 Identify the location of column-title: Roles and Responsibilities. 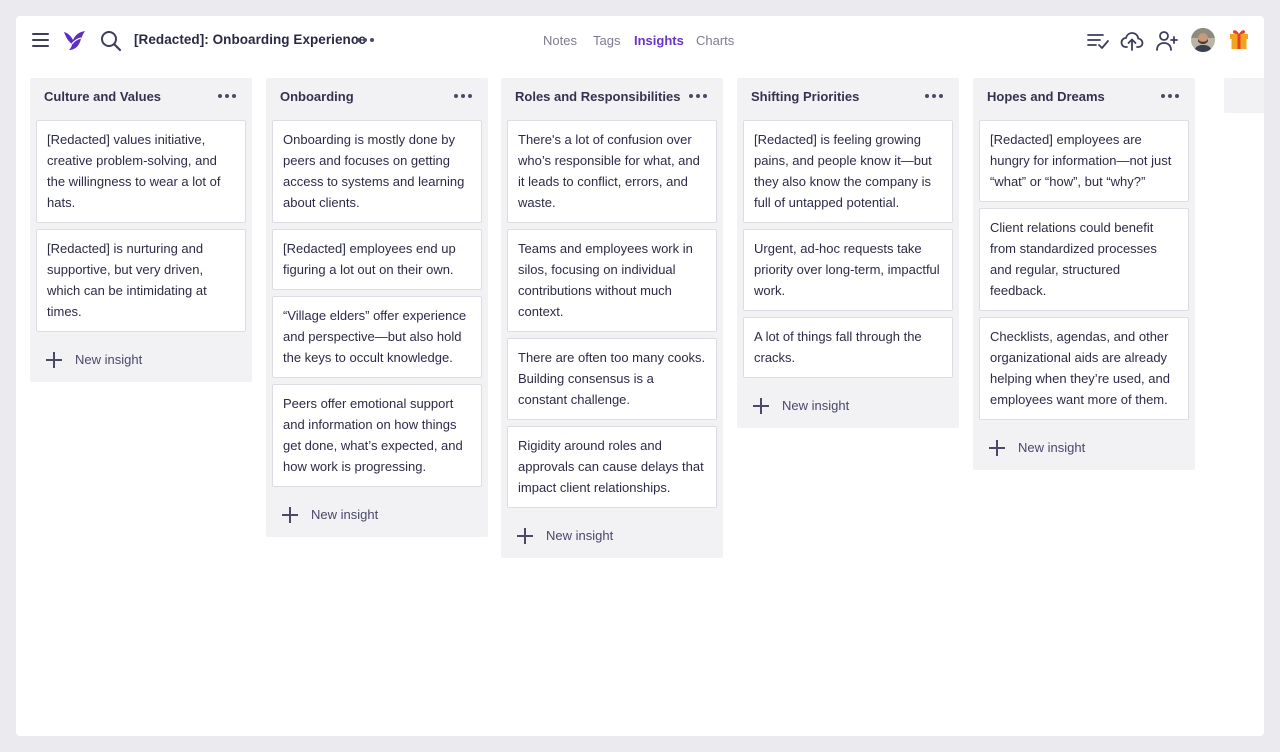
(598, 96).